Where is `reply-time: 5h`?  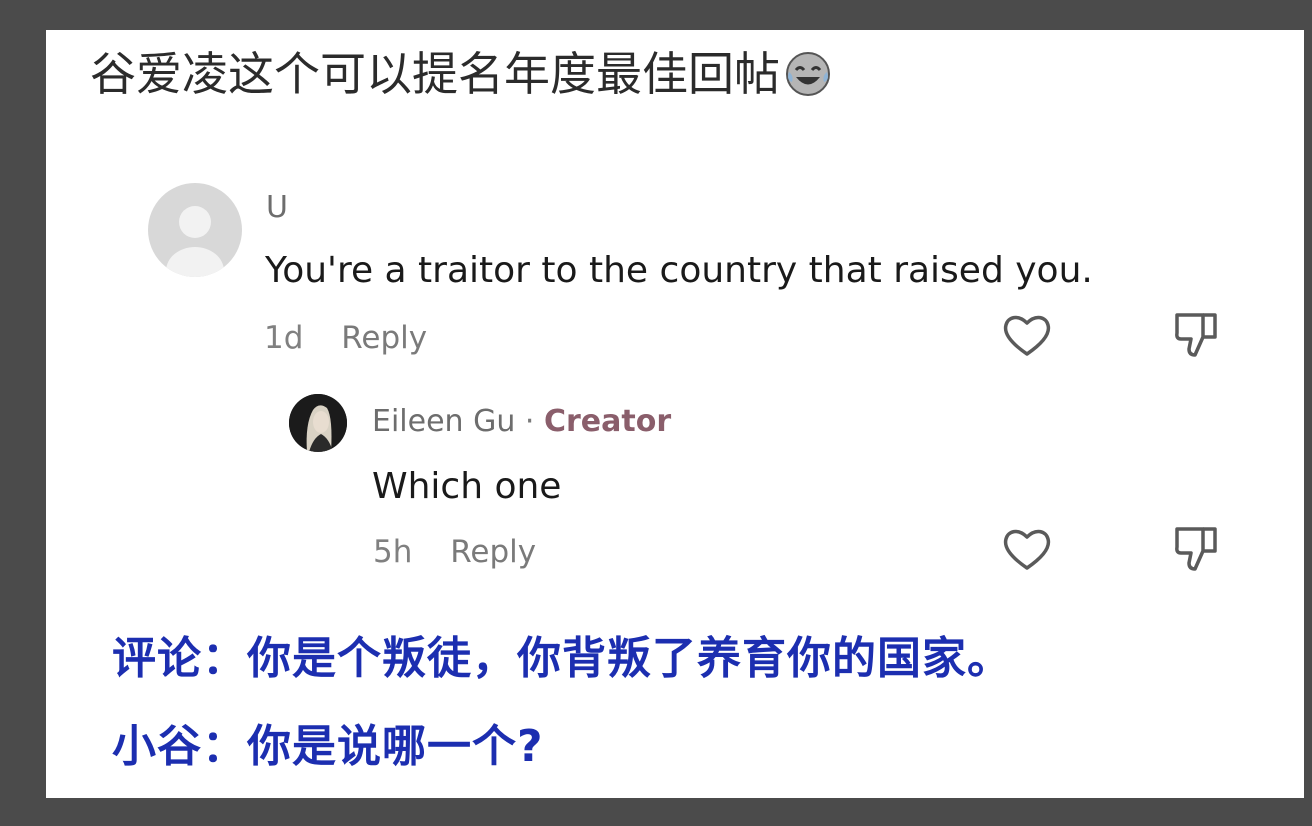
reply-time: 5h is located at coordinates (393, 552).